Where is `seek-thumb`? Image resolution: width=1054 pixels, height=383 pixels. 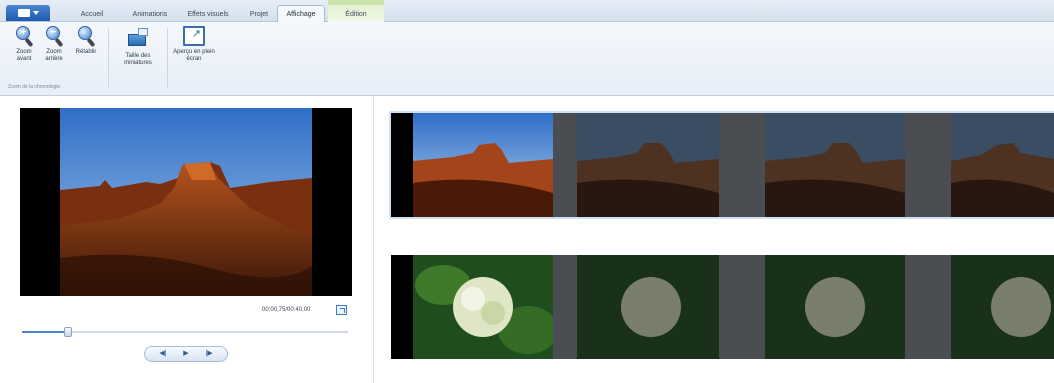
seek-thumb is located at coordinates (67, 332).